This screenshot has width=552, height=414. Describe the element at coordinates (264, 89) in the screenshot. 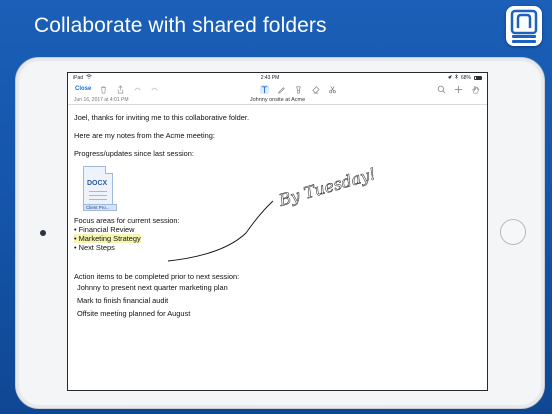

I see `text-tool-icon` at that location.